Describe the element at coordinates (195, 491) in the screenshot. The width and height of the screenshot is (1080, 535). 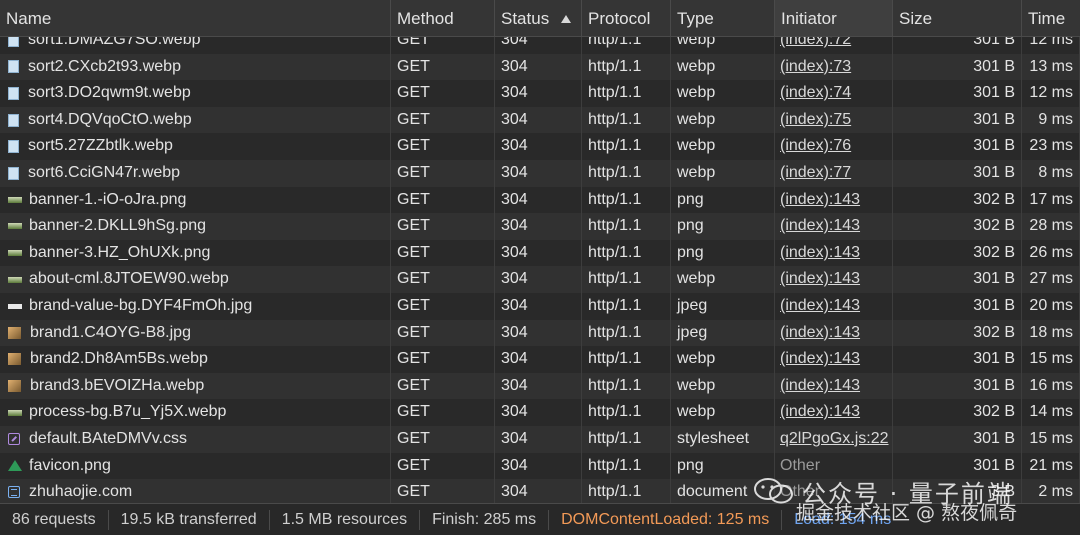
I see `request-name-cell: zhuhaojie.com` at that location.